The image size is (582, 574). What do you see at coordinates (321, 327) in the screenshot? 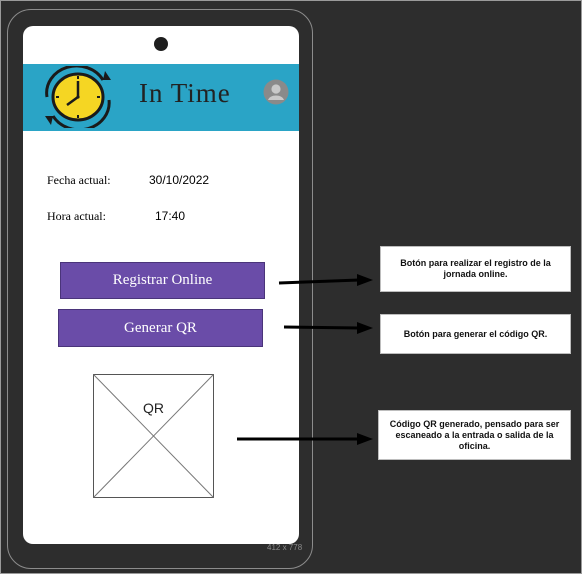
I see `arrow-generate-qr` at bounding box center [321, 327].